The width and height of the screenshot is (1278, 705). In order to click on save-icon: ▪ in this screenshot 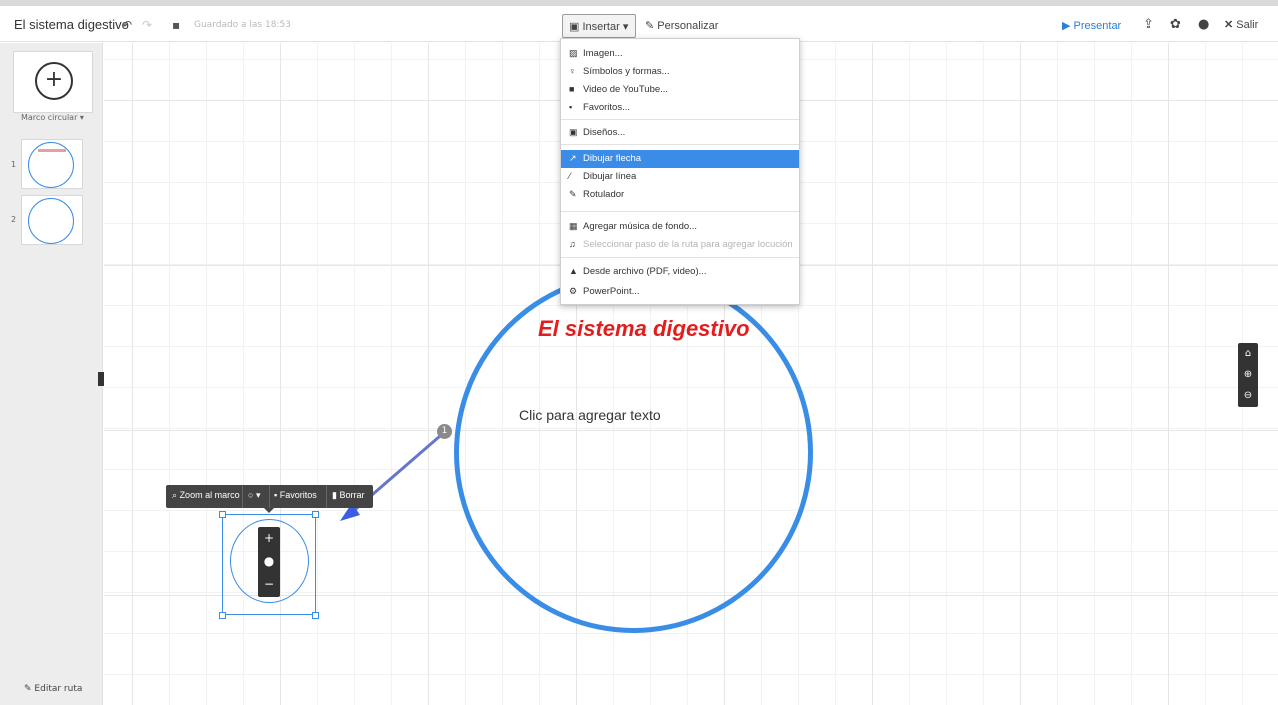, I will do `click(176, 25)`.